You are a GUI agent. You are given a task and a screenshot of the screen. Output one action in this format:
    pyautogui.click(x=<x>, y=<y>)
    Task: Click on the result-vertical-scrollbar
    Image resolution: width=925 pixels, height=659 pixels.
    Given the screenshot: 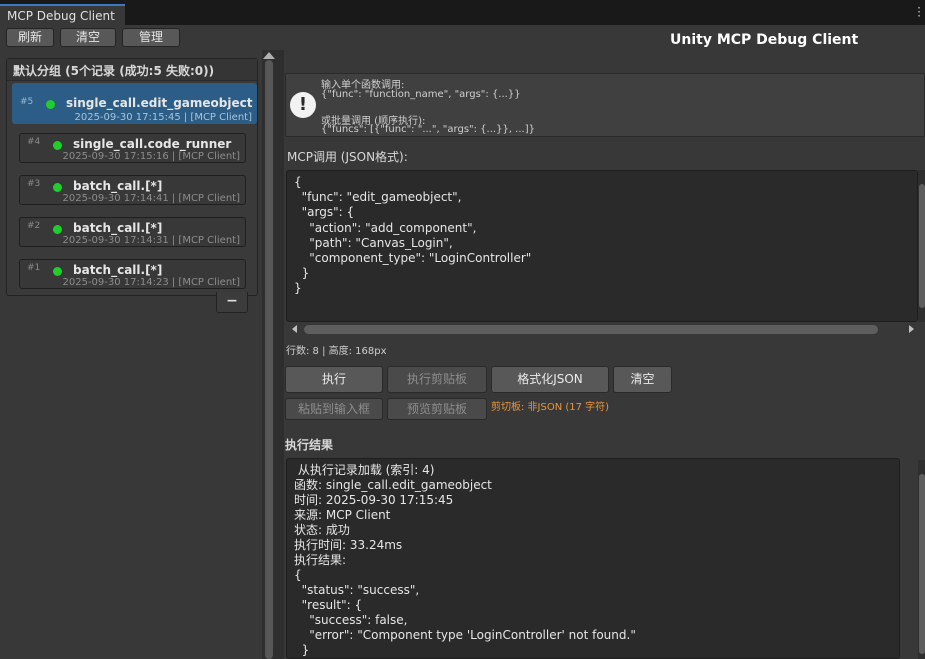 What is the action you would take?
    pyautogui.click(x=921, y=559)
    